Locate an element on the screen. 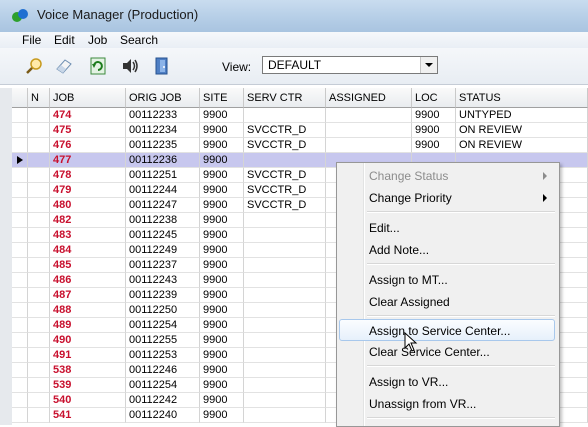 The height and width of the screenshot is (427, 588). column-header-assigned: ASSIGNED is located at coordinates (369, 98).